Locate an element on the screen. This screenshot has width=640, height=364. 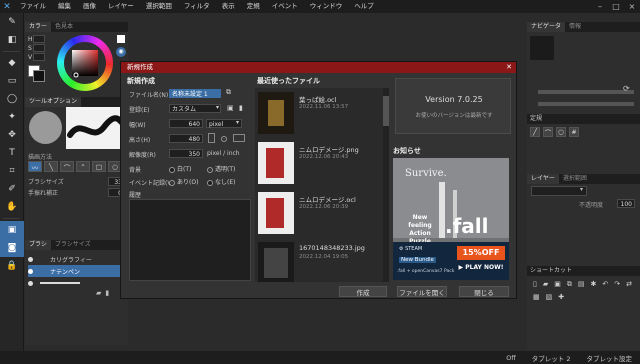
paste-icon: ▤ is located at coordinates (581, 284).